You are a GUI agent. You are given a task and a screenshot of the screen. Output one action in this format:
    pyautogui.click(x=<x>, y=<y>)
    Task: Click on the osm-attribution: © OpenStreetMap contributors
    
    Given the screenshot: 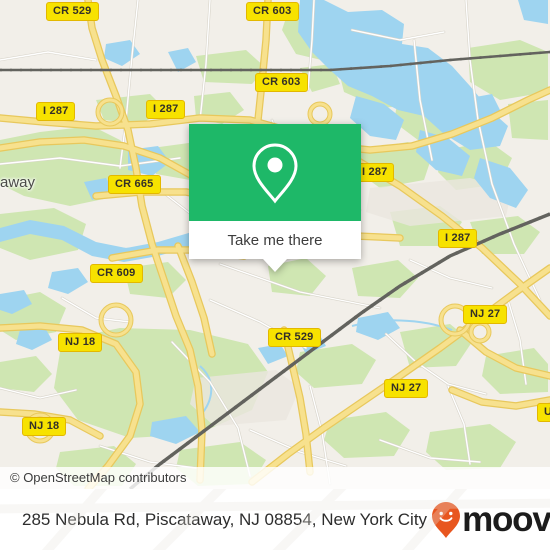 What is the action you would take?
    pyautogui.click(x=275, y=478)
    